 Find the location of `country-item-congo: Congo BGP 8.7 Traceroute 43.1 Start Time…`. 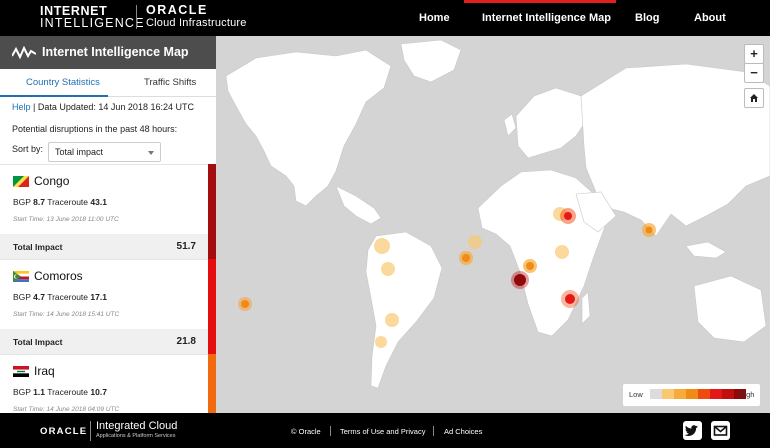

country-item-congo: Congo BGP 8.7 Traceroute 43.1 Start Time… is located at coordinates (108, 199).